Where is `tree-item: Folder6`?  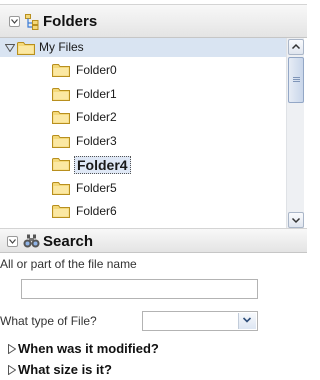
tree-item: Folder6 is located at coordinates (167, 211).